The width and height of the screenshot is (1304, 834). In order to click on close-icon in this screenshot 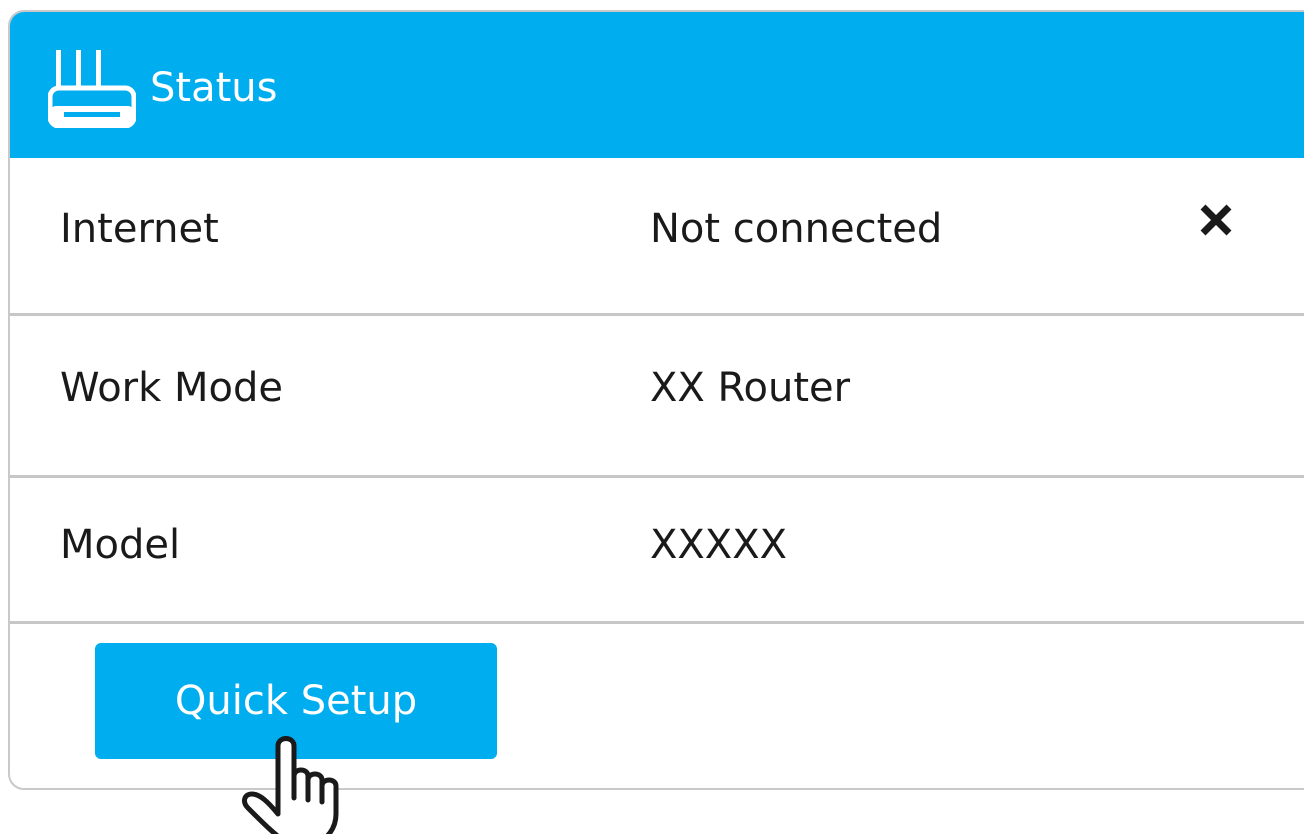, I will do `click(1216, 220)`.